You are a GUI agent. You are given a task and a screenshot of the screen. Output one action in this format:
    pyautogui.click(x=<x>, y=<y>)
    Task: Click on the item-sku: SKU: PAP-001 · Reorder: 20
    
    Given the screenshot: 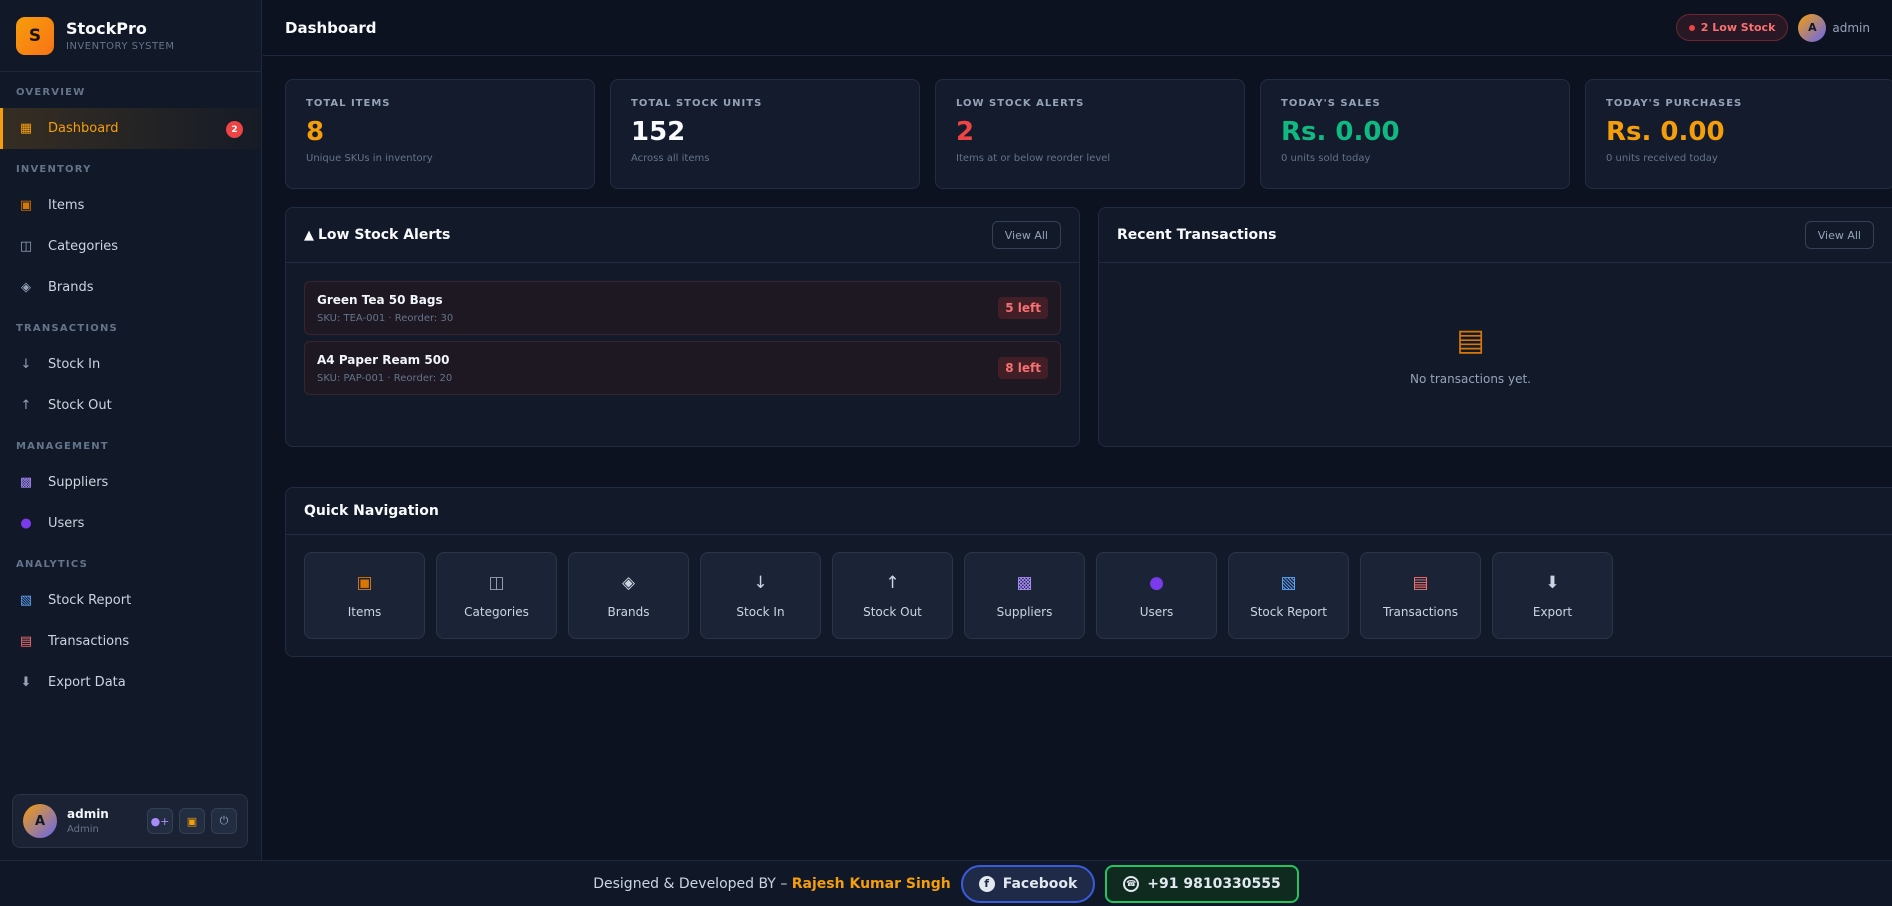 What is the action you would take?
    pyautogui.click(x=385, y=378)
    